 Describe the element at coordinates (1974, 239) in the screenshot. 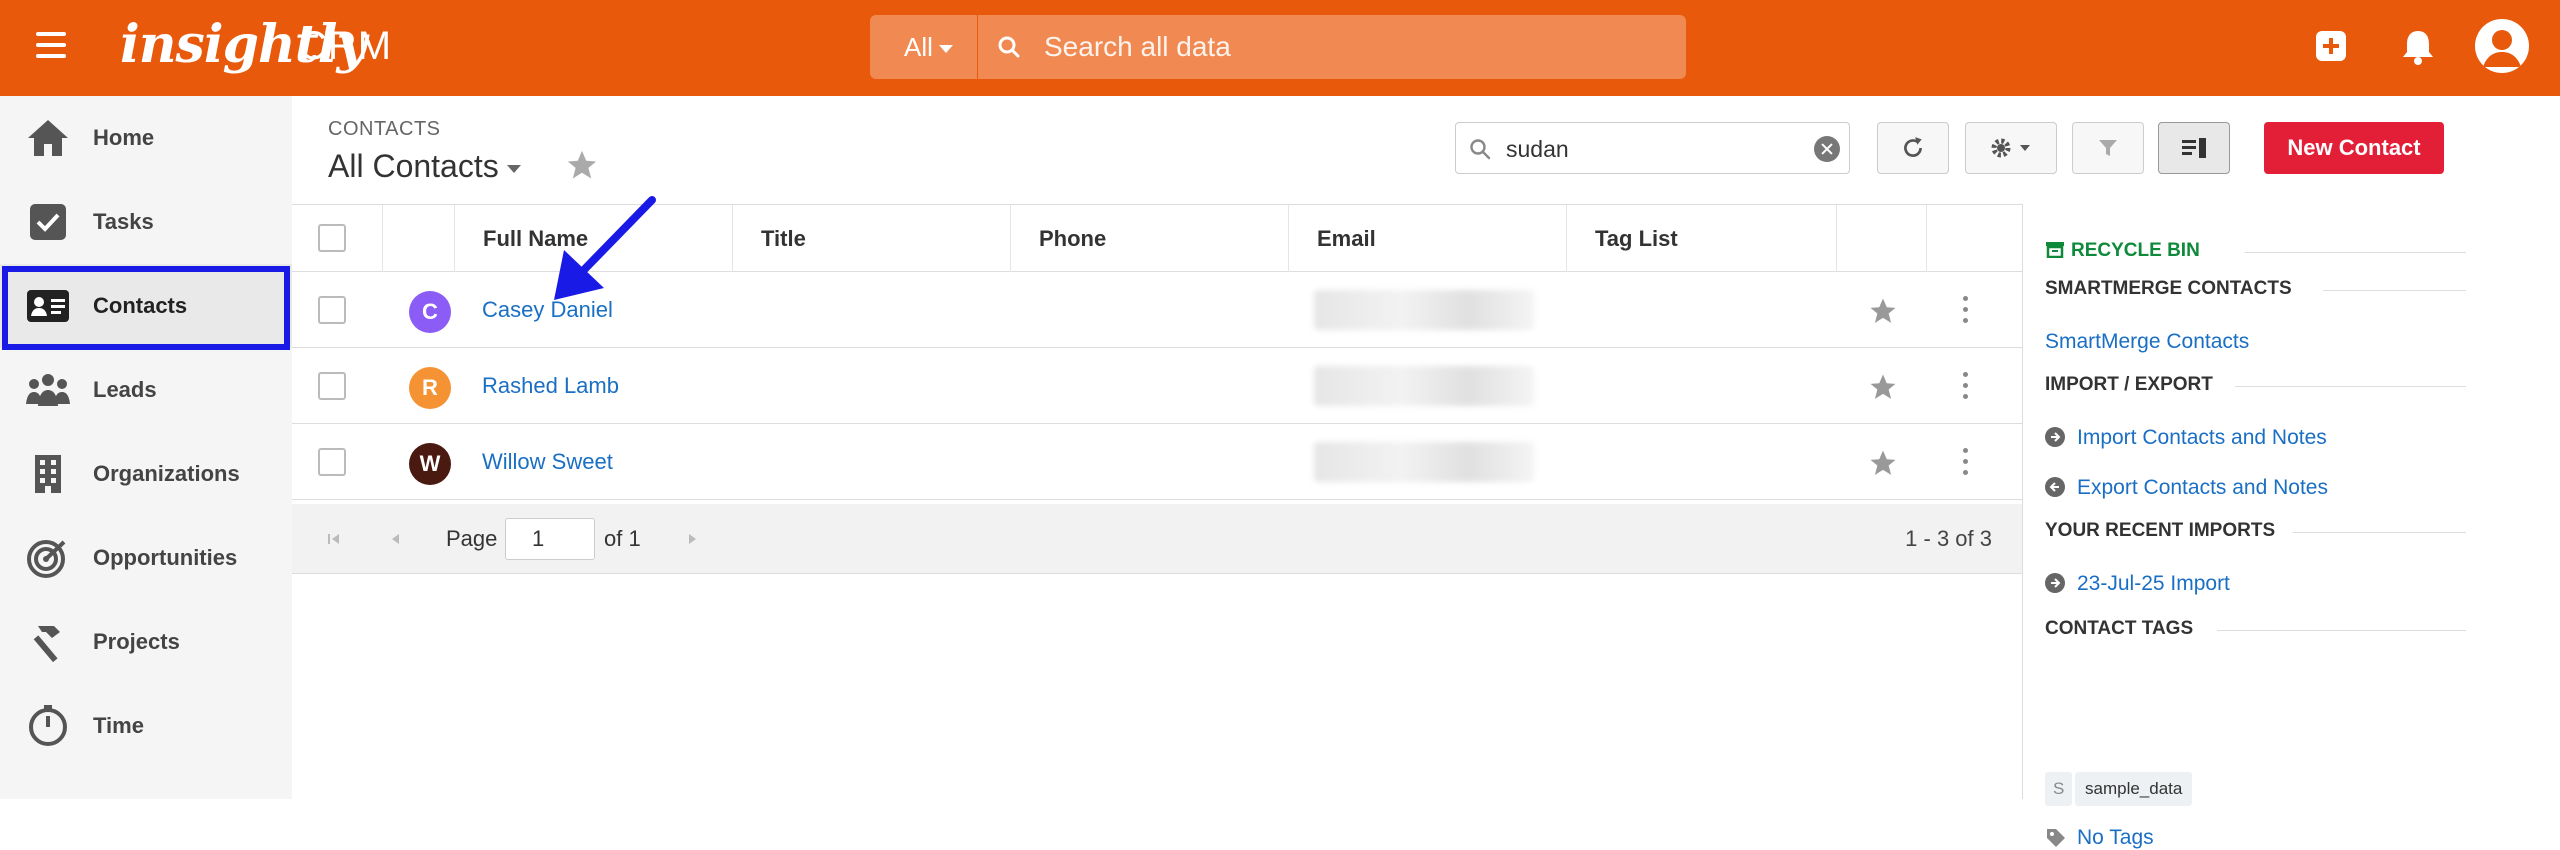

I see `column-header-actions` at that location.